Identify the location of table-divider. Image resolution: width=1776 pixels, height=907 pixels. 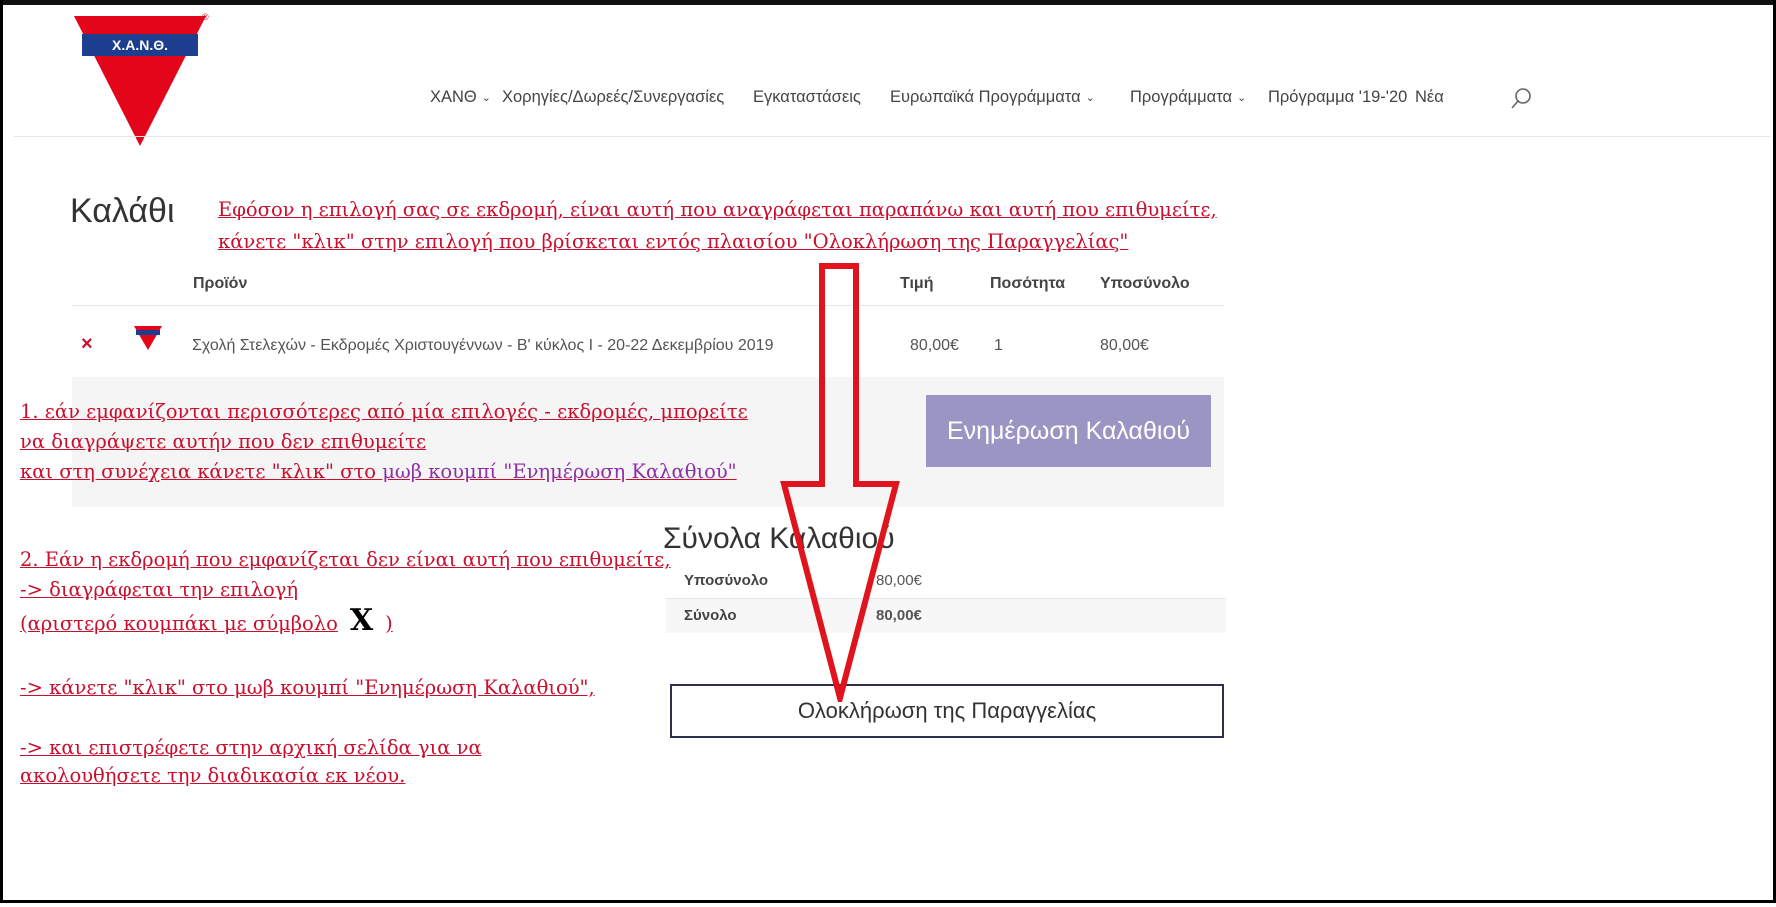
(648, 305).